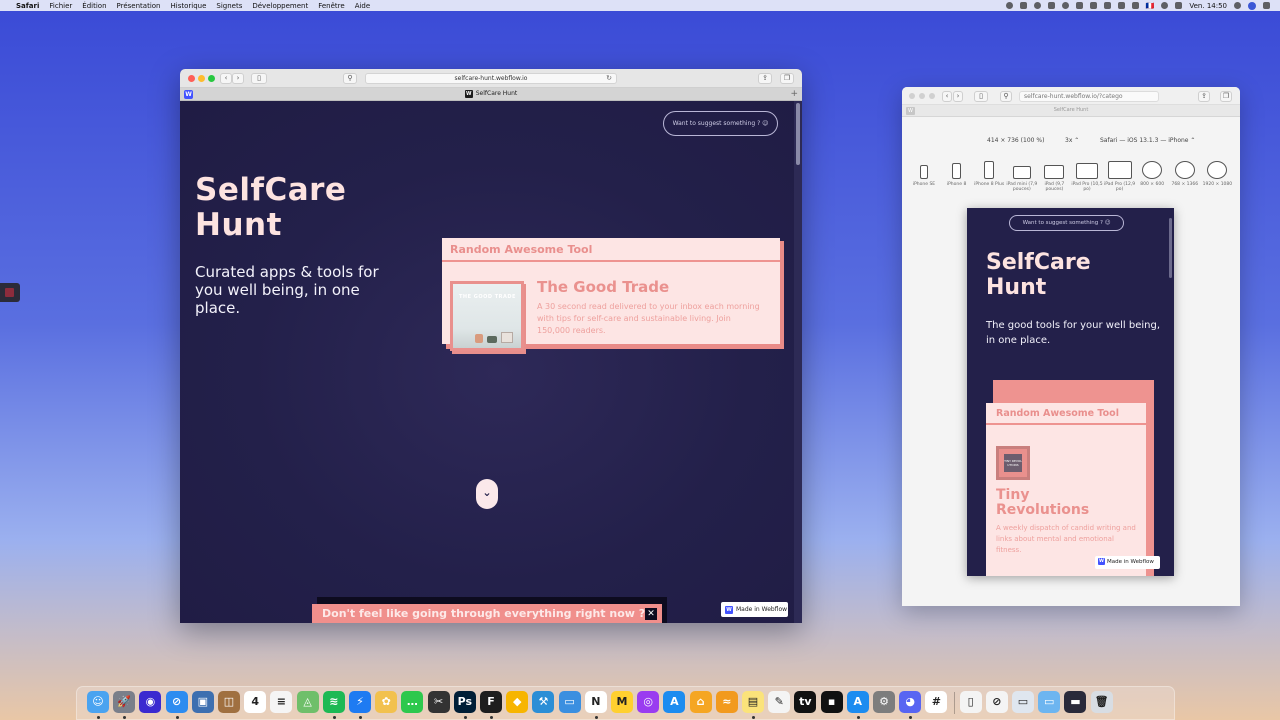 The width and height of the screenshot is (1280, 720). Describe the element at coordinates (1135, 5) in the screenshot. I see `display-icon` at that location.